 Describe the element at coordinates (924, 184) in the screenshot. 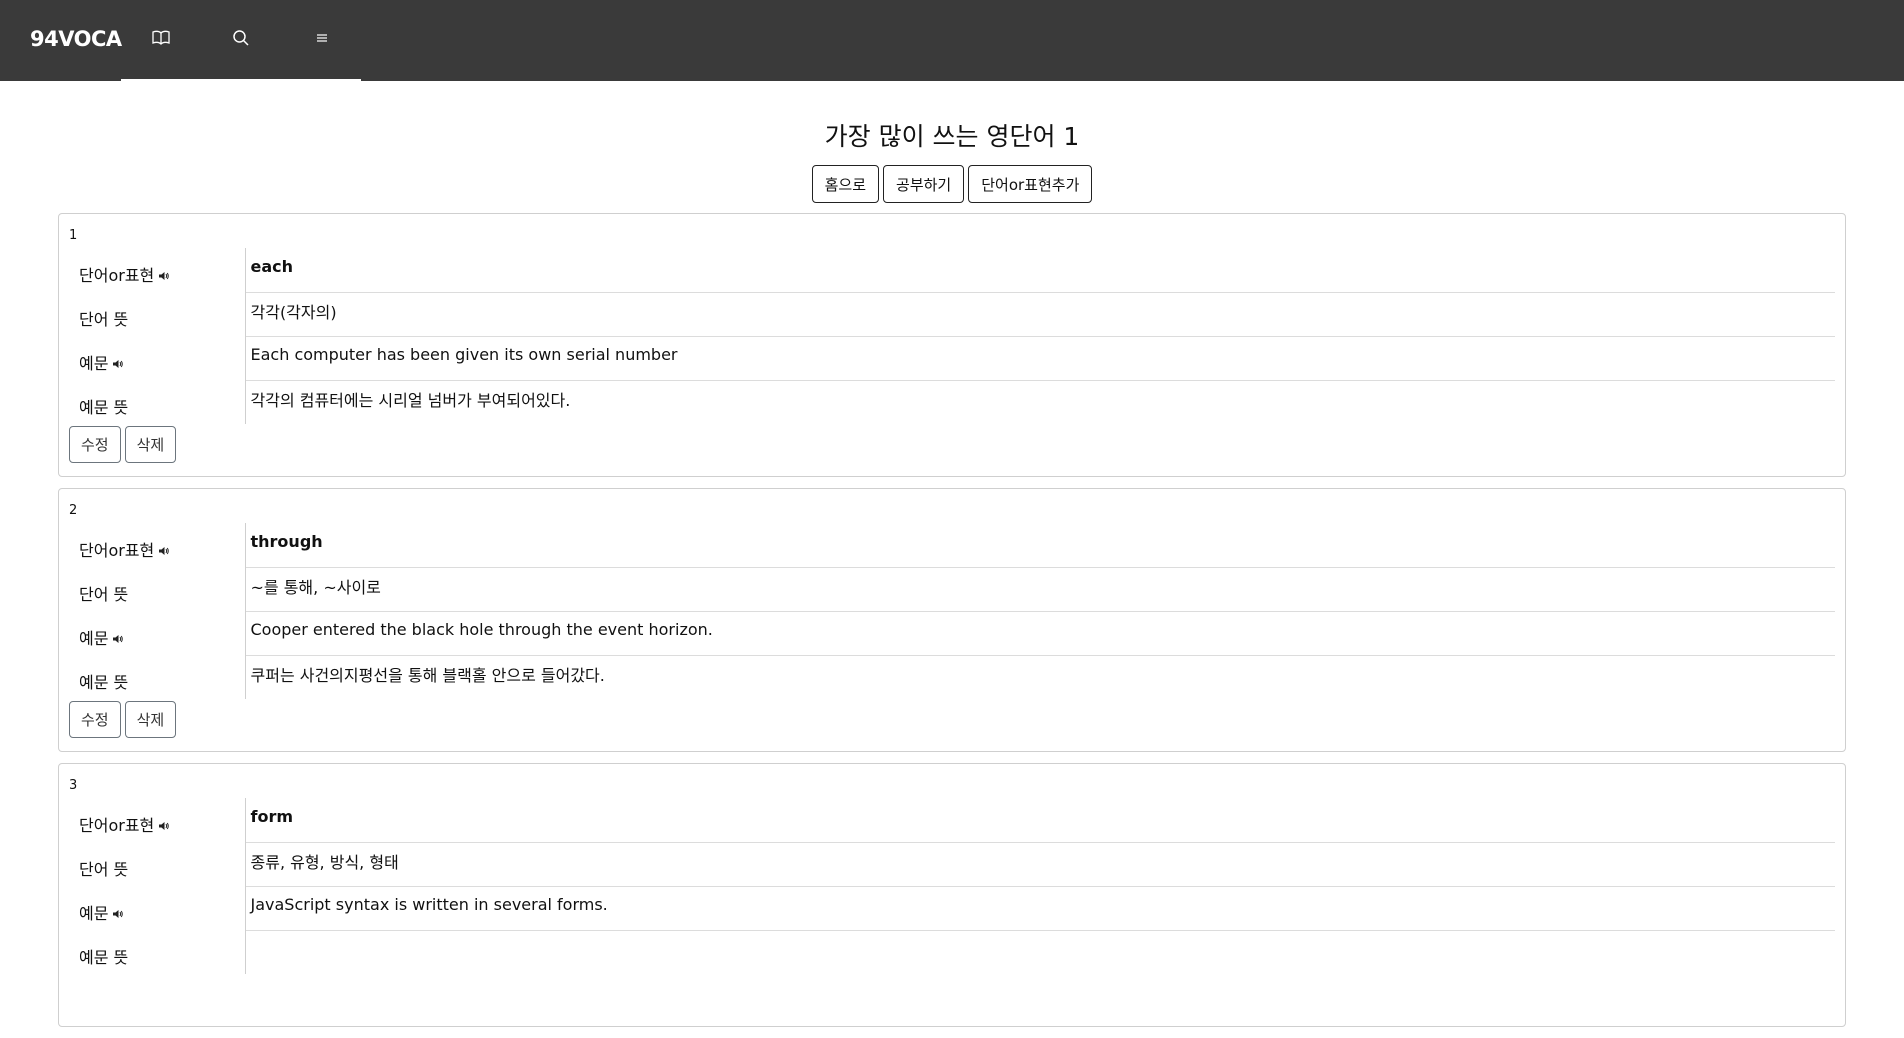

I see `study-button: 공부하기` at that location.